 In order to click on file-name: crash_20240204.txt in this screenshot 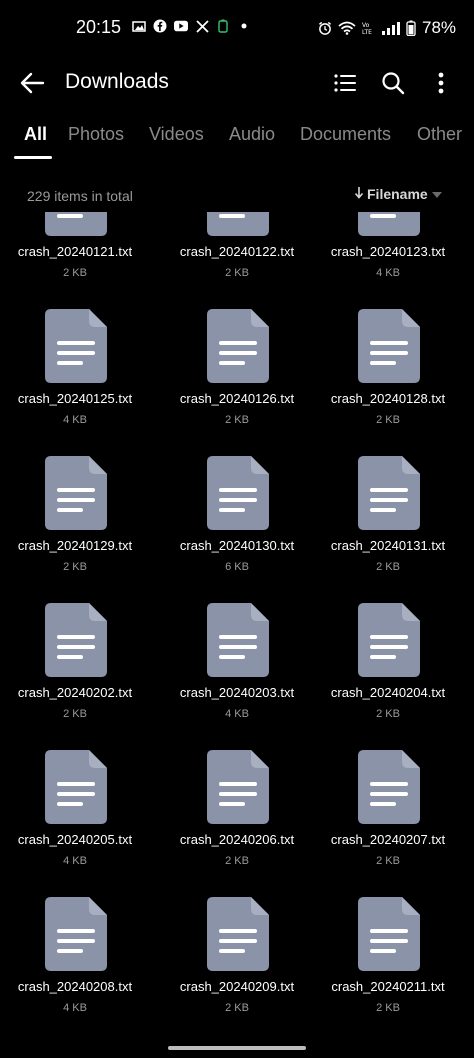, I will do `click(388, 692)`.